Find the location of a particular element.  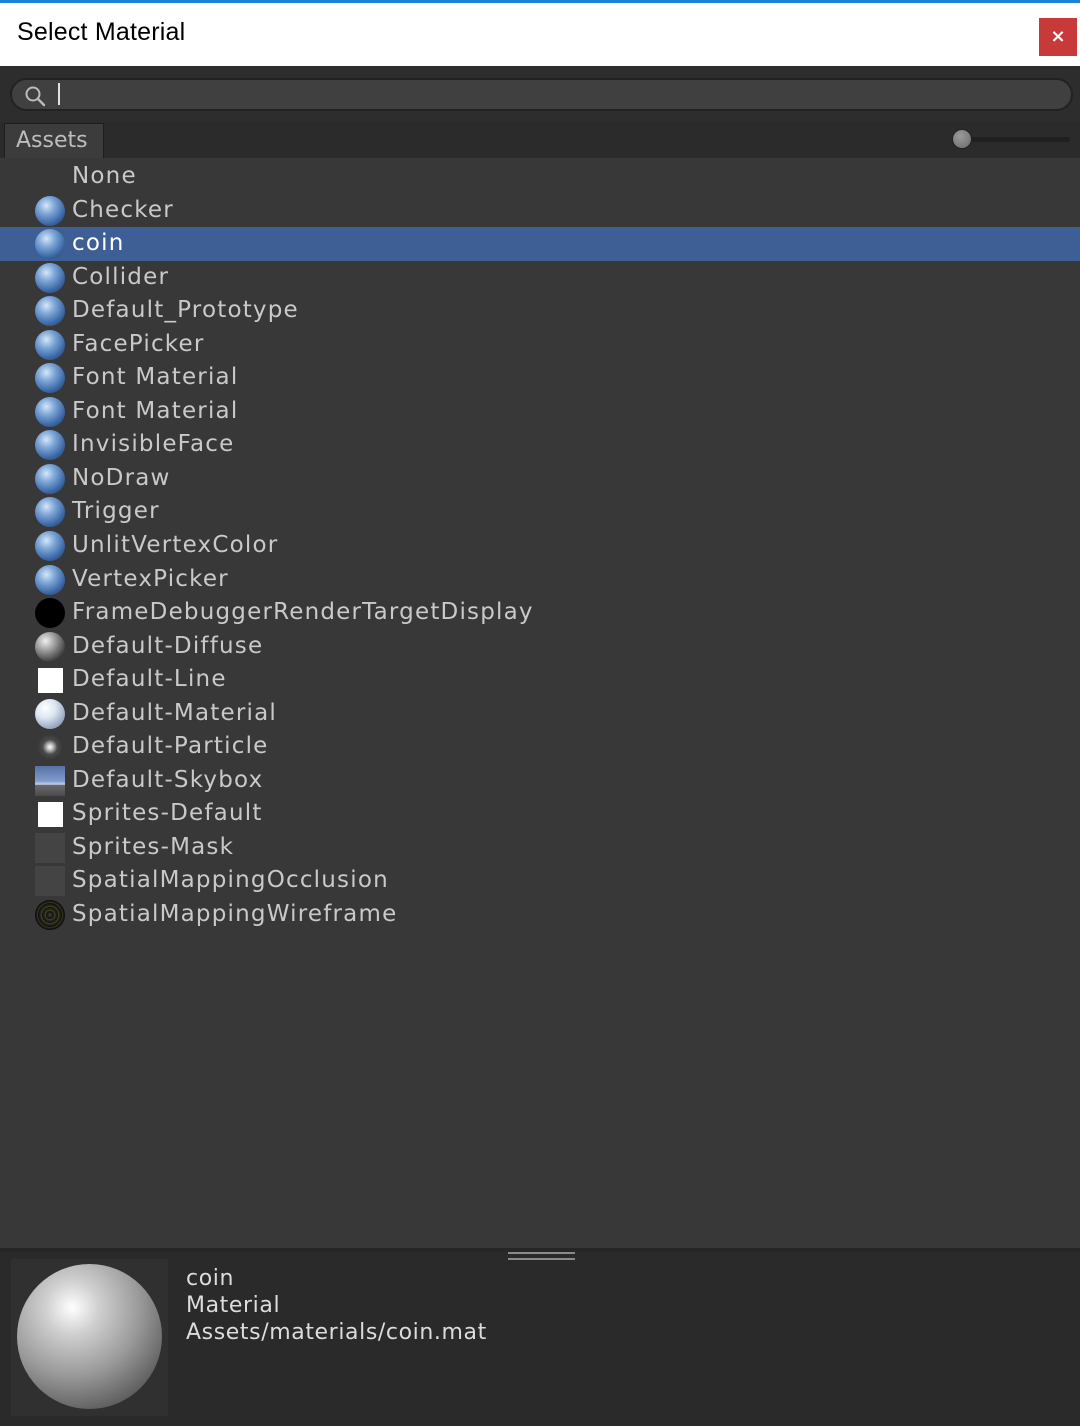

list-item: UnlitVertexColor is located at coordinates (540, 546).